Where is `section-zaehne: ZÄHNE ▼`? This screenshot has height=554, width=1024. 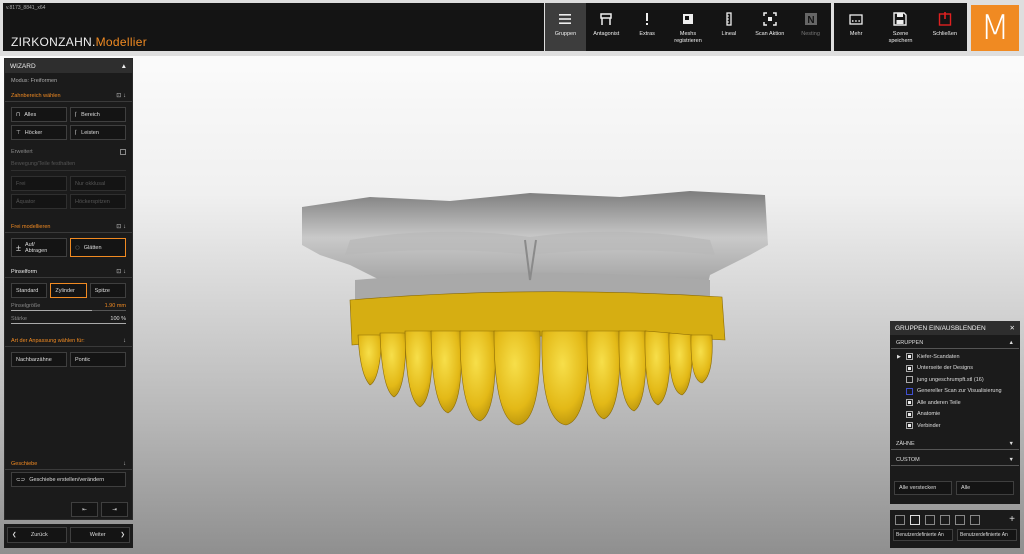 section-zaehne: ZÄHNE ▼ is located at coordinates (955, 443).